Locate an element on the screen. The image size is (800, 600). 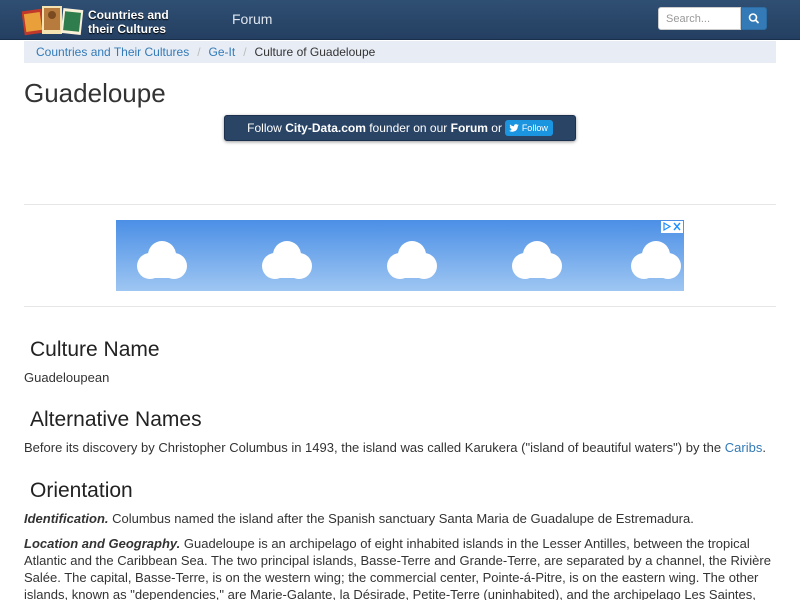
site-logo: Countries and their Cultures is located at coordinates (122, 20).